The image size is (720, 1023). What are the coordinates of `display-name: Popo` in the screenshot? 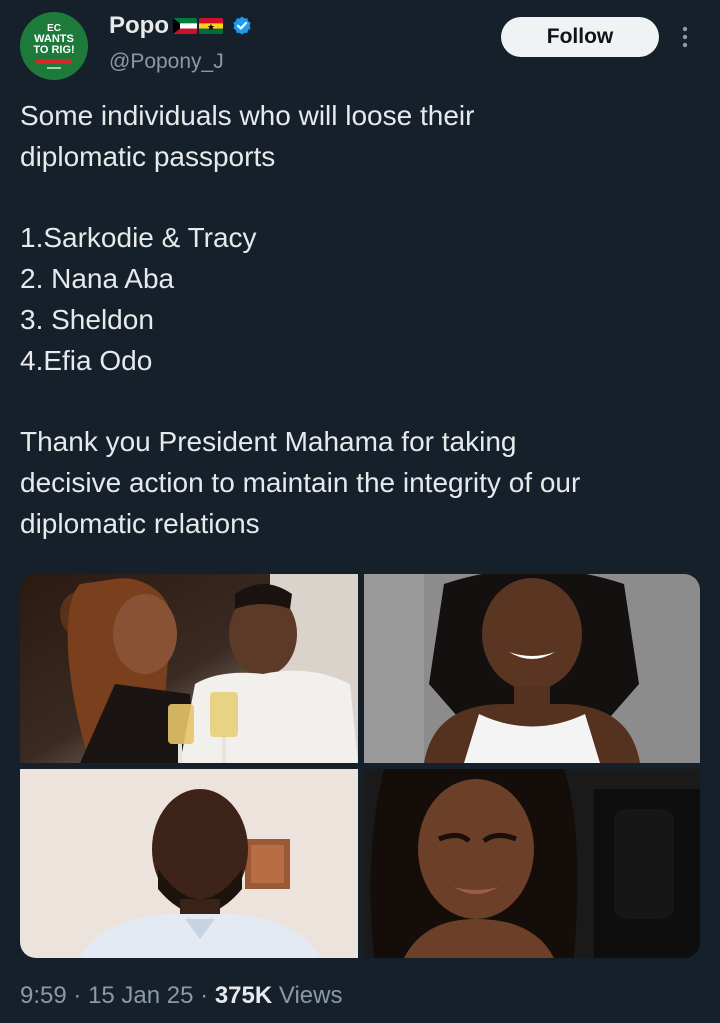 It's located at (139, 26).